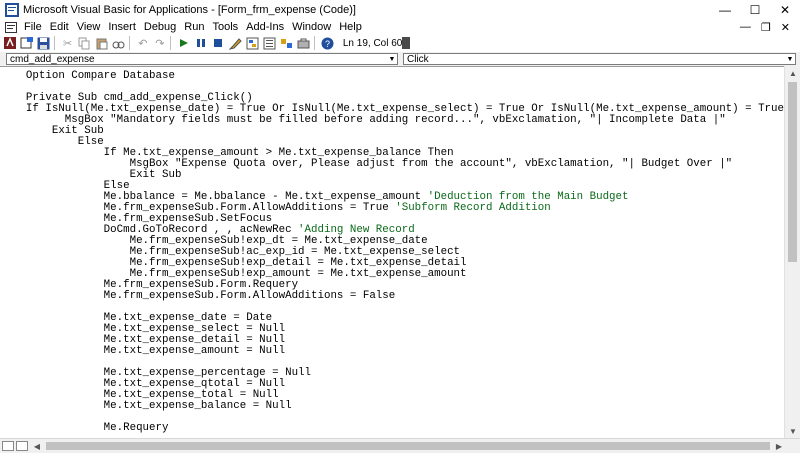  I want to click on procedure-view-icon, so click(8, 446).